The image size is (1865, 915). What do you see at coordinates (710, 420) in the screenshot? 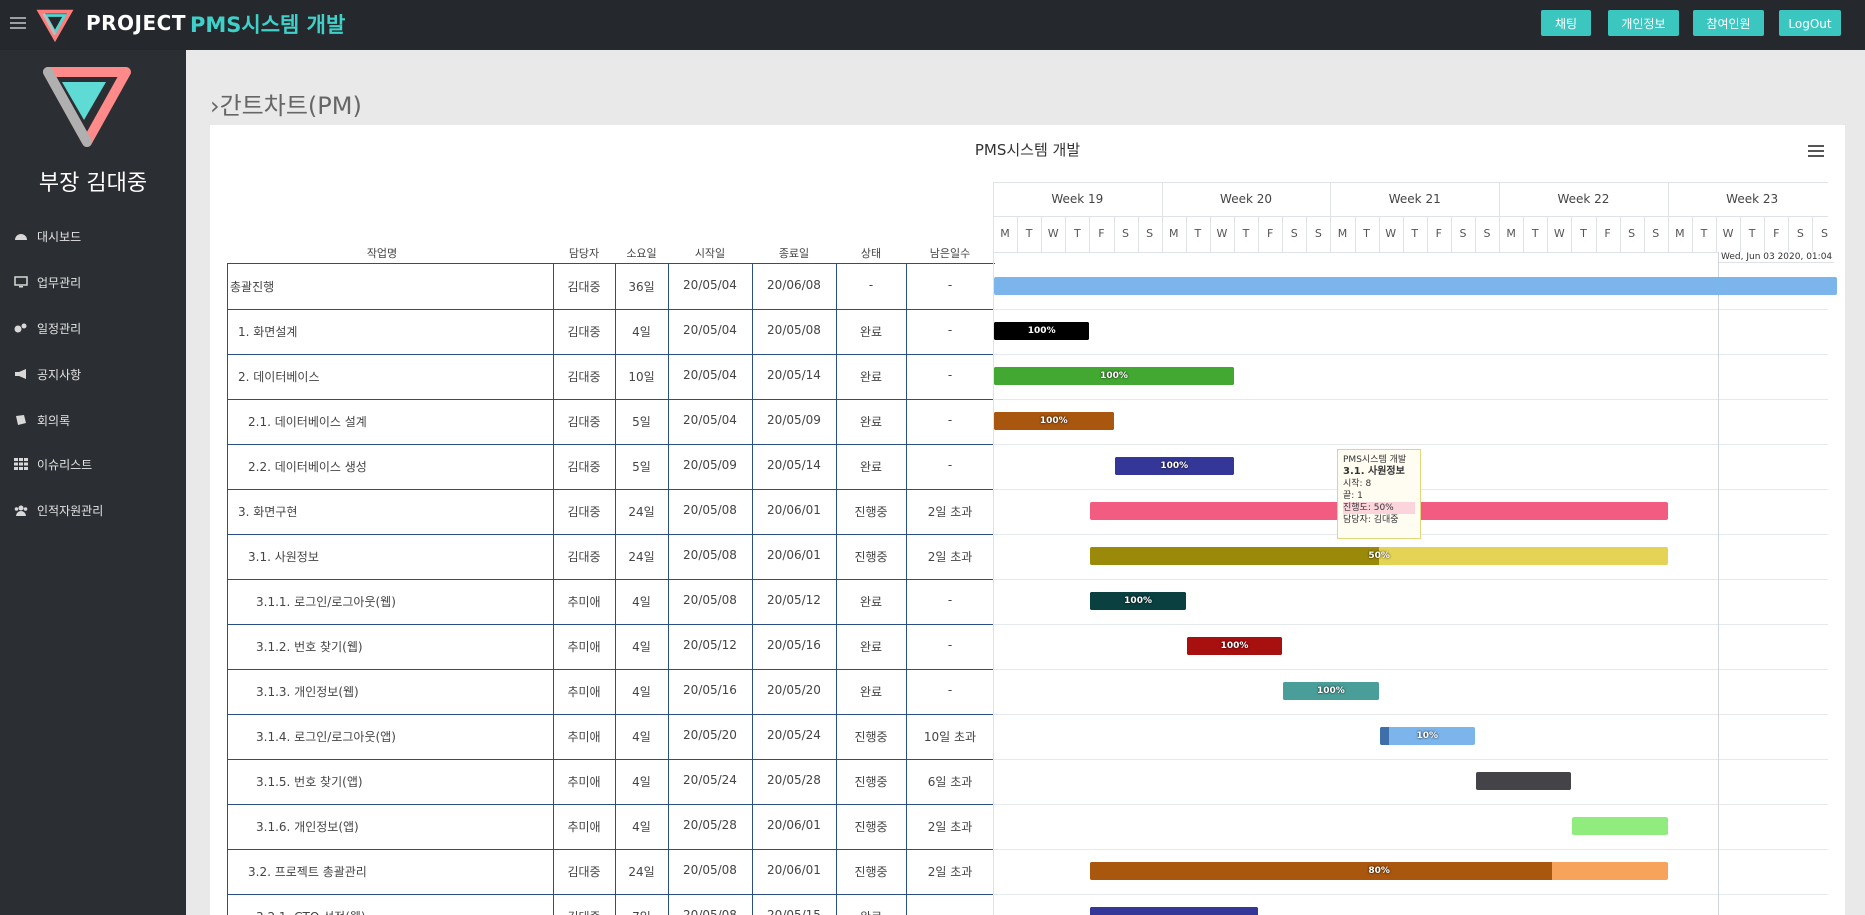
I see `table-cell-start: 20/05/04` at bounding box center [710, 420].